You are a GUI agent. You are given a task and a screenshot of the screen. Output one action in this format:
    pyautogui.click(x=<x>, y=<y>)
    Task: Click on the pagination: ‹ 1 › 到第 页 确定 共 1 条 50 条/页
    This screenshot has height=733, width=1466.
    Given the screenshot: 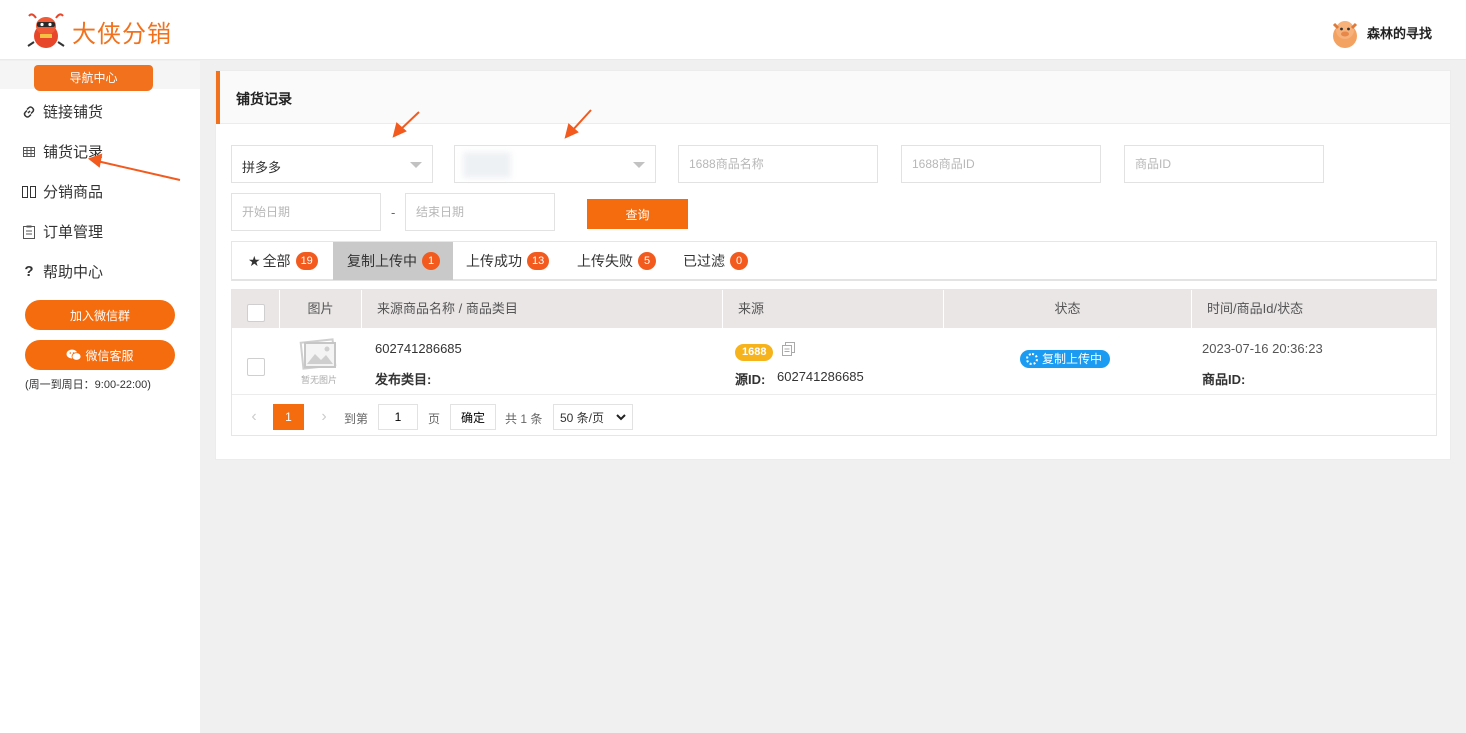 What is the action you would take?
    pyautogui.click(x=834, y=416)
    